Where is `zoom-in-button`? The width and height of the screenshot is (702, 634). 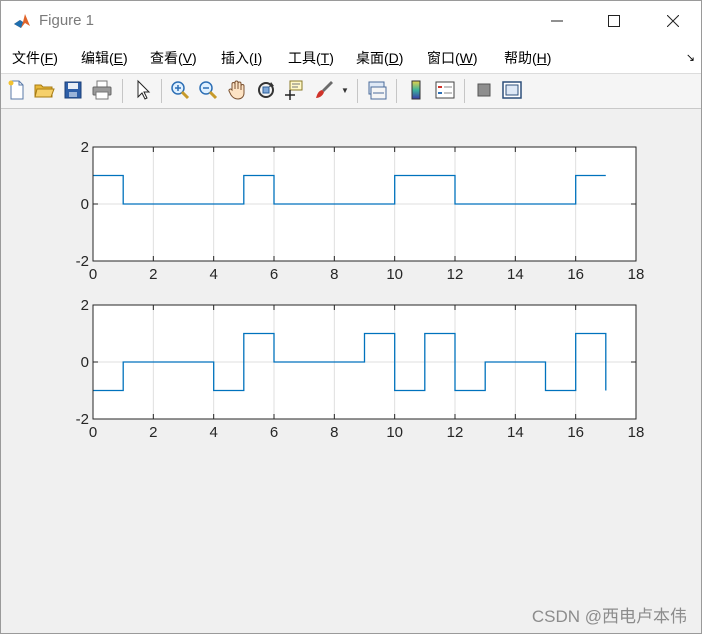
zoom-in-button is located at coordinates (180, 90).